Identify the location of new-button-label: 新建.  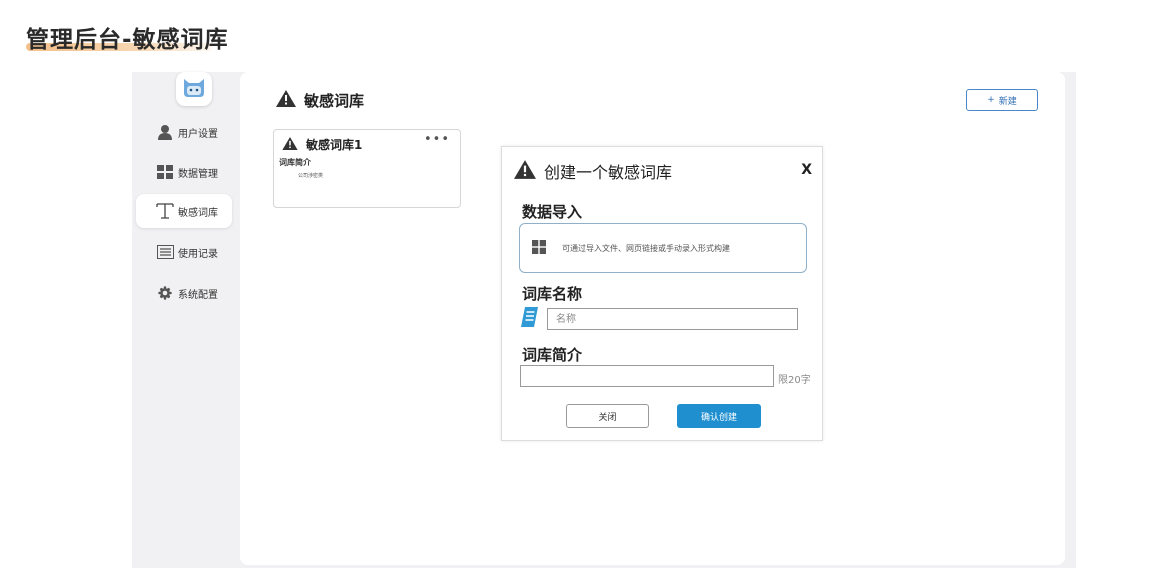
(1007, 101).